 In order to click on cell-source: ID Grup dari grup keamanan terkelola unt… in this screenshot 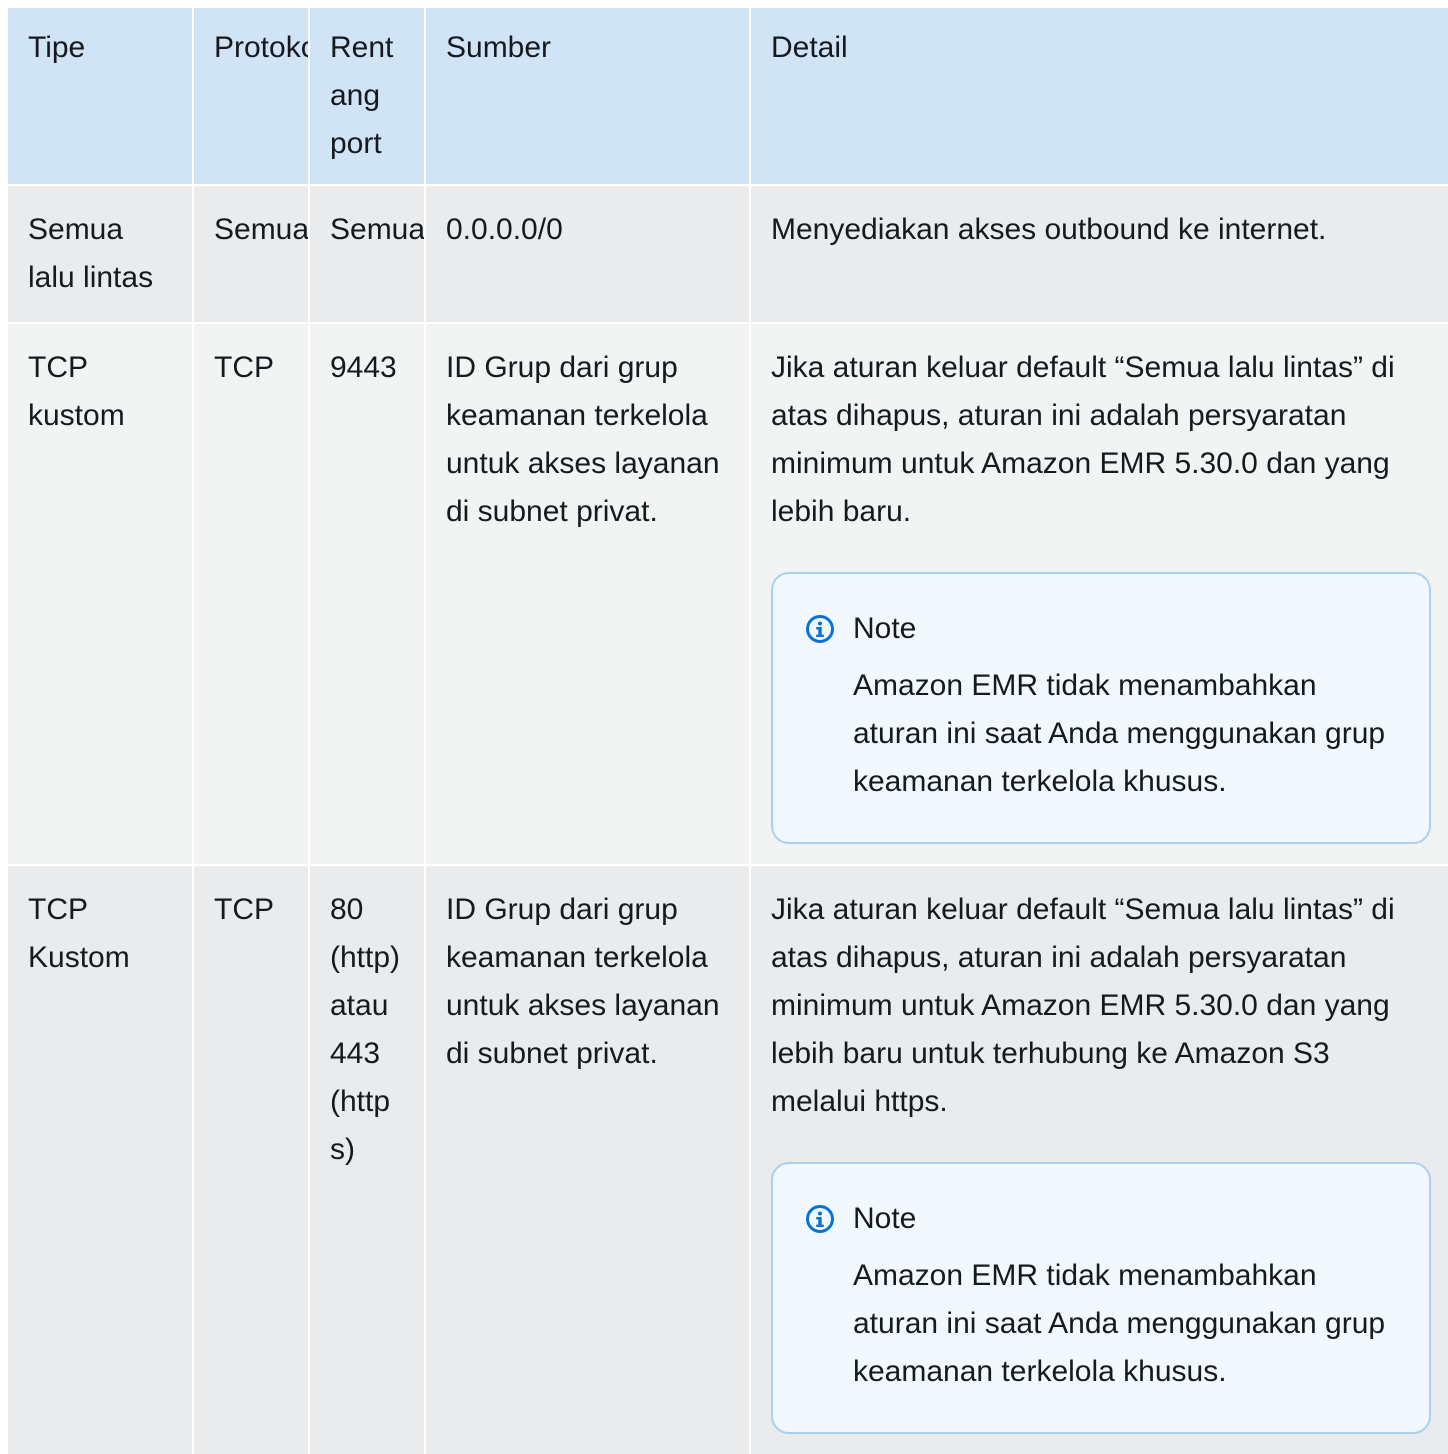, I will do `click(587, 594)`.